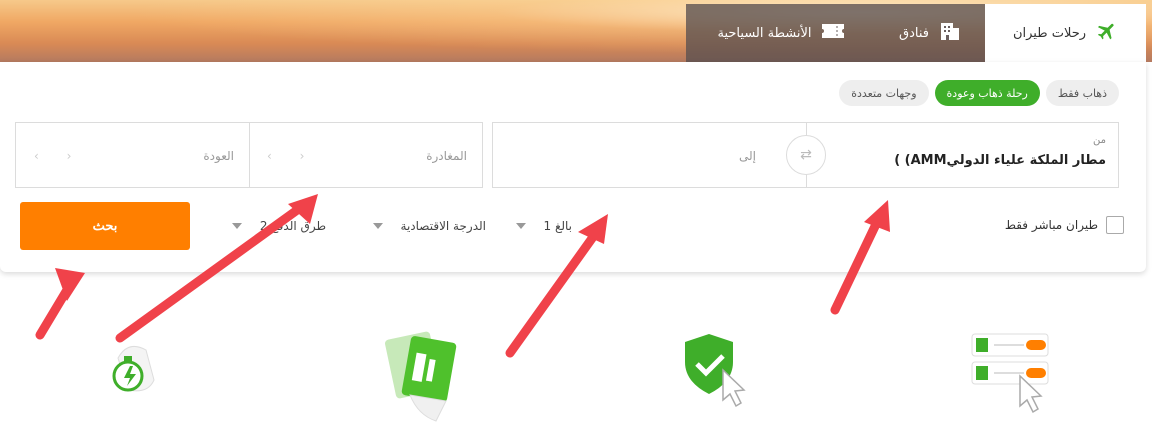  Describe the element at coordinates (443, 226) in the screenshot. I see `cabin-class-value: الدرجة الاقتصادية` at that location.